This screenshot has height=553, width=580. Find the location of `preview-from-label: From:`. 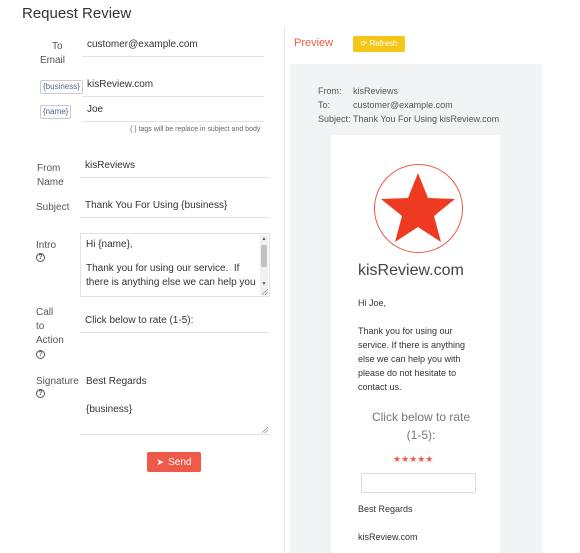

preview-from-label: From: is located at coordinates (330, 91).